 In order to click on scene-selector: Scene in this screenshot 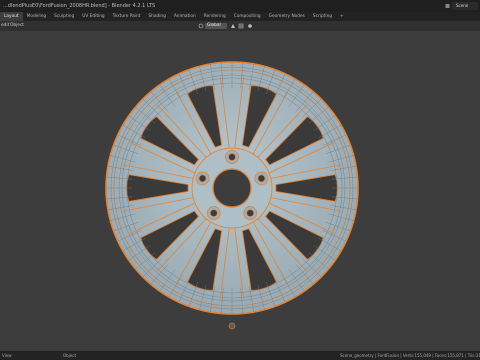, I will do `click(465, 6)`.